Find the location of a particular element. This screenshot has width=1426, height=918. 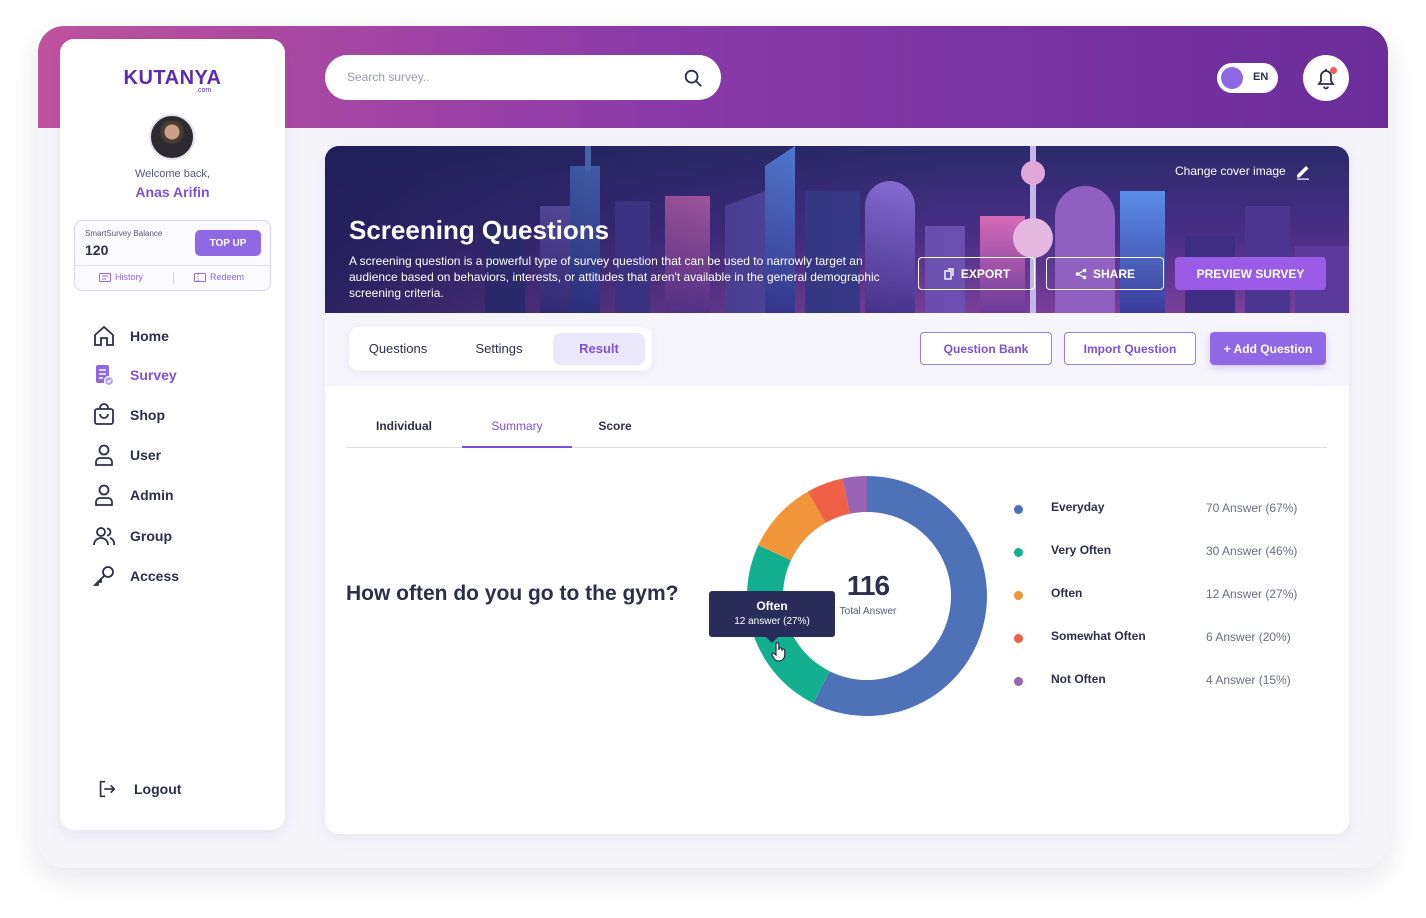

legend-label: Very Often is located at coordinates (1081, 550).